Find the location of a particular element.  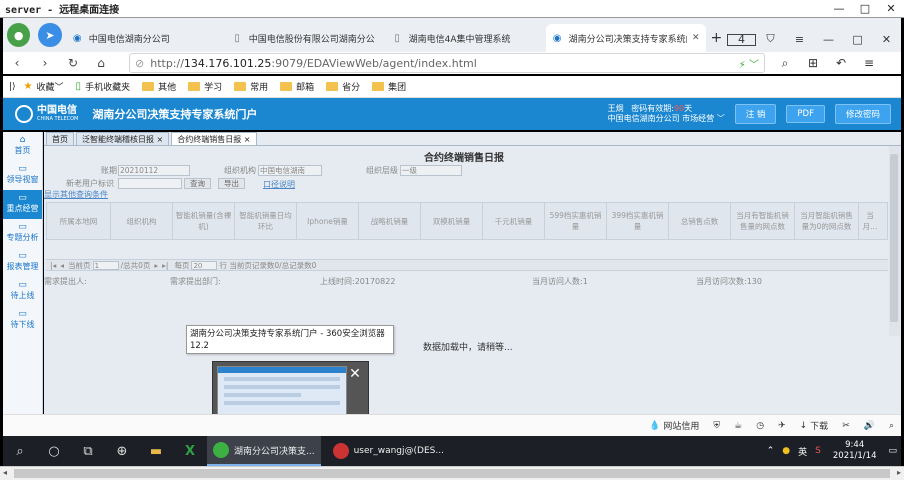

bookmark-folder: 常用 is located at coordinates (251, 86).